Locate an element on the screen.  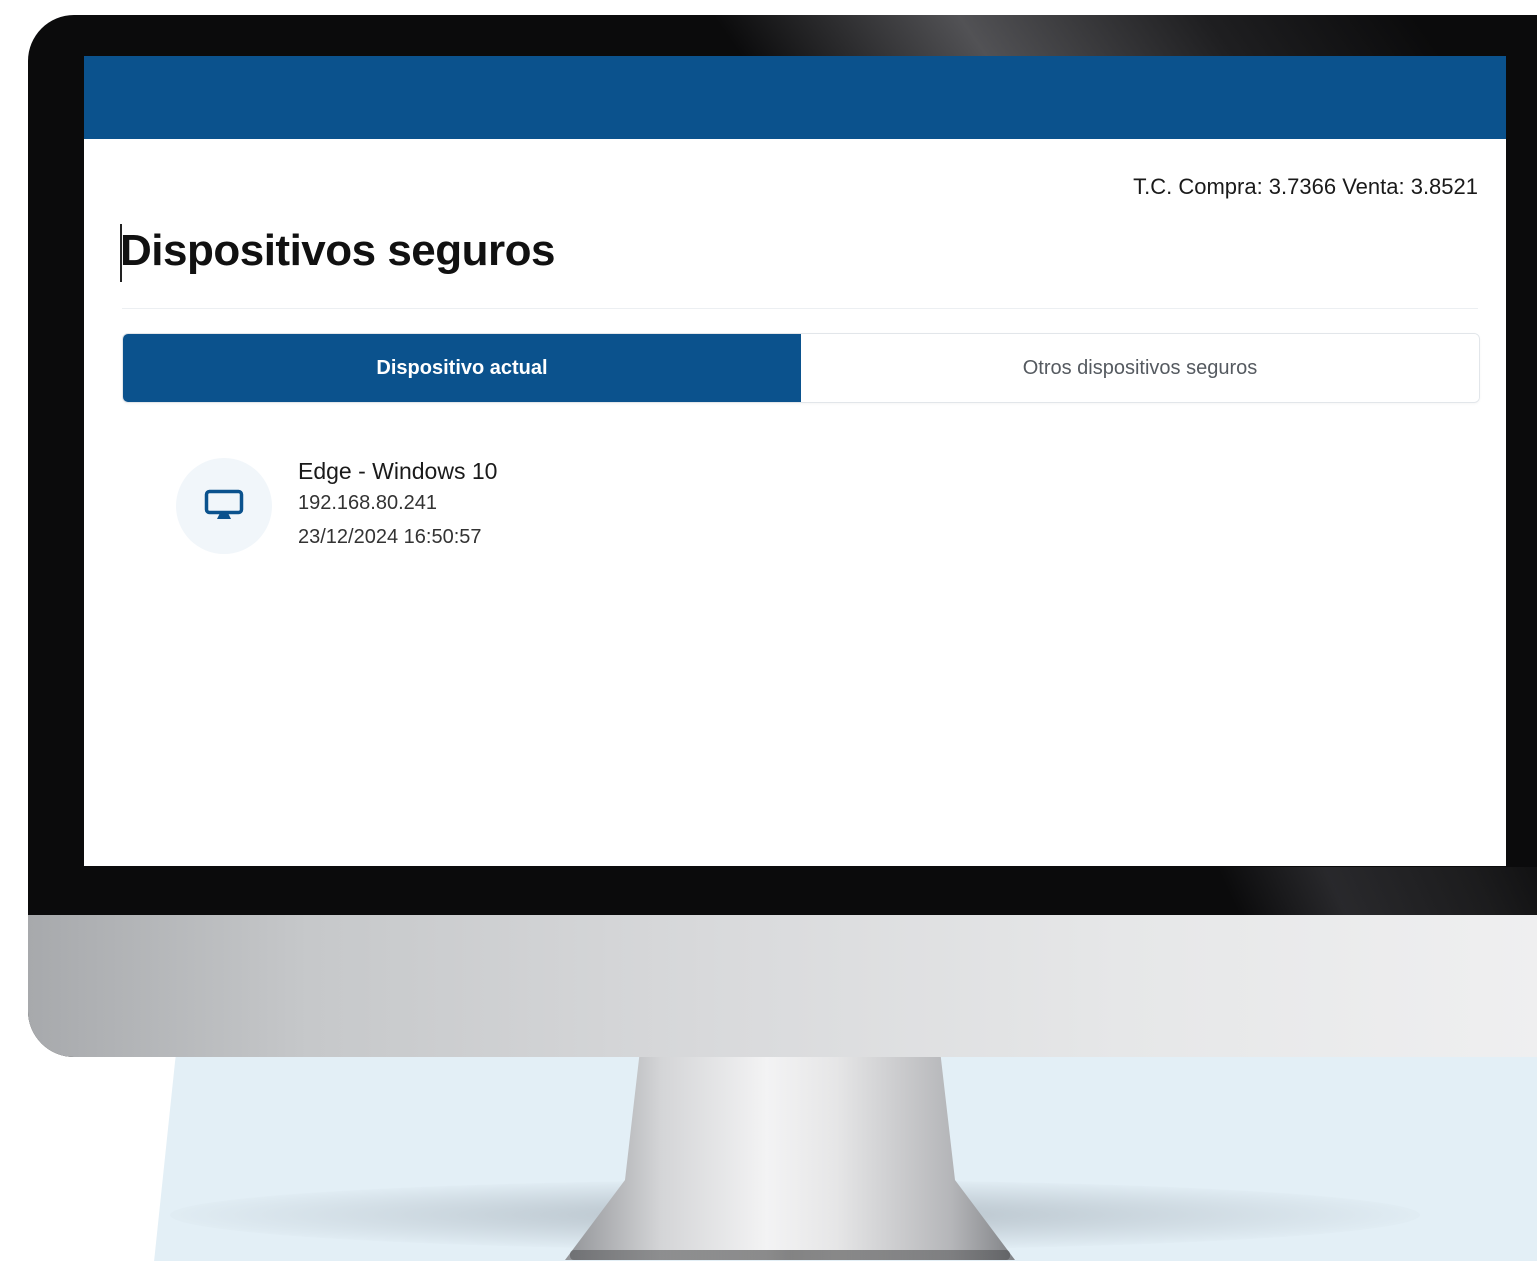
monitor-icon is located at coordinates (224, 504).